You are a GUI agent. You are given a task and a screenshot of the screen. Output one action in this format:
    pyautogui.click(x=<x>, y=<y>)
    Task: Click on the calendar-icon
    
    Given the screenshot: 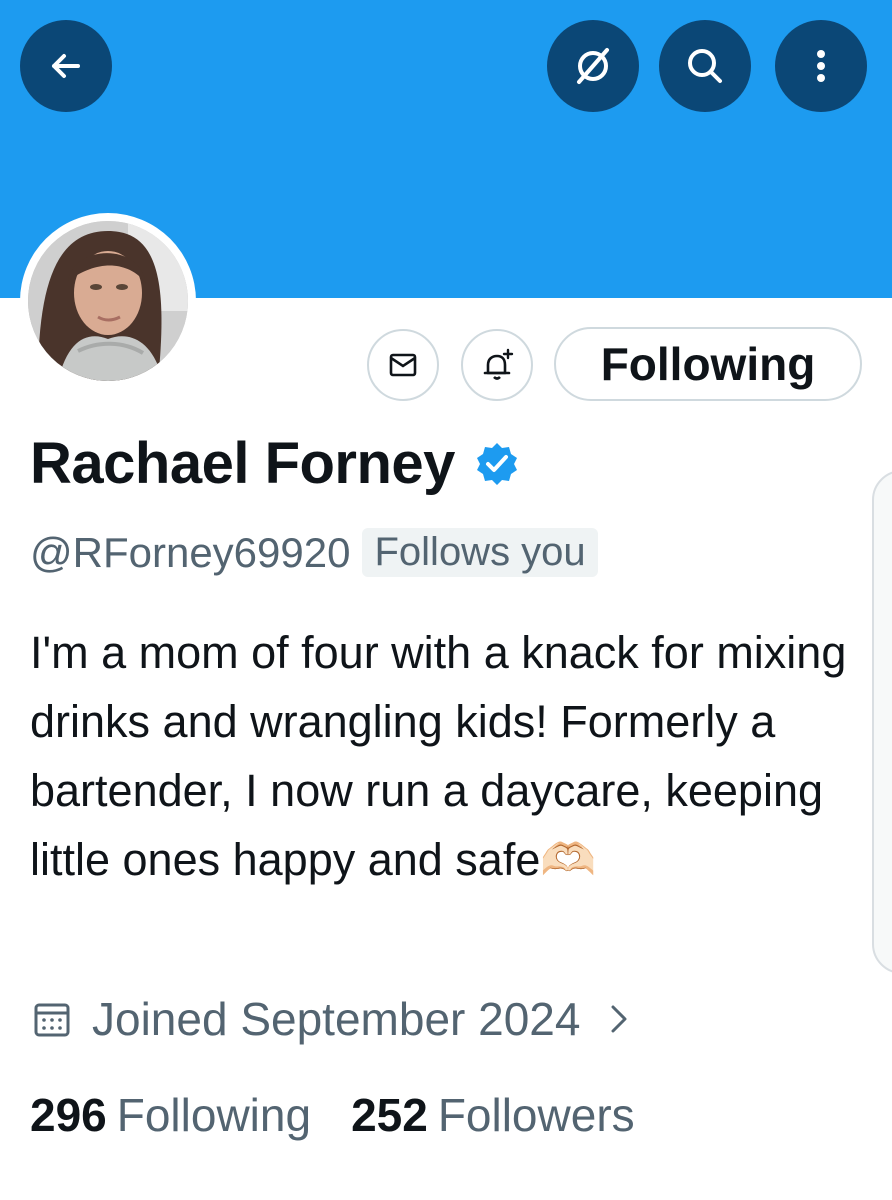 What is the action you would take?
    pyautogui.click(x=52, y=1020)
    